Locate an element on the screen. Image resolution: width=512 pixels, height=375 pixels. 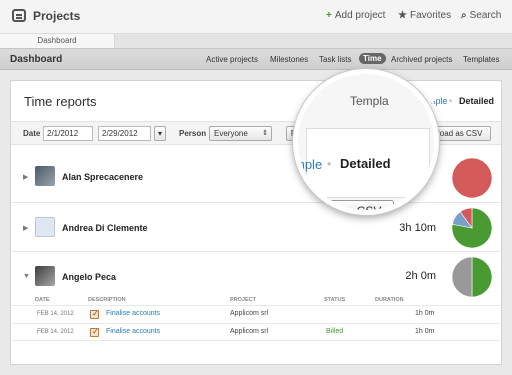
favorites-label: Favorites is located at coordinates (430, 15).